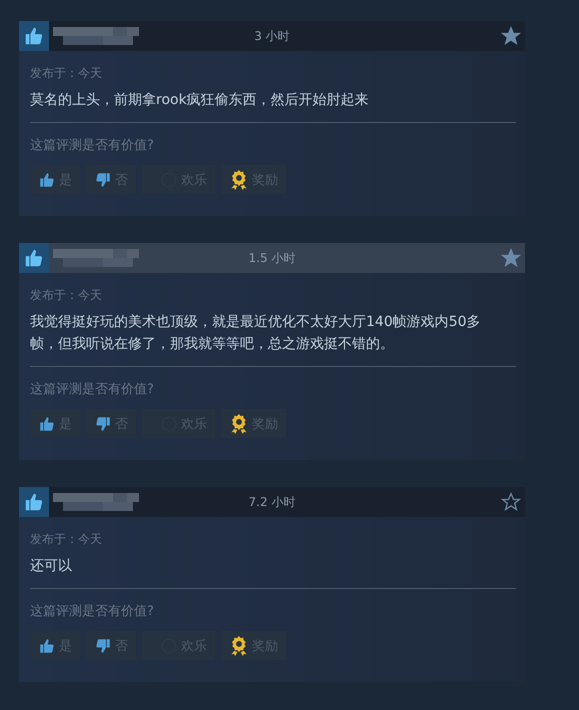  What do you see at coordinates (272, 258) in the screenshot?
I see `playtime: 1.5 小时` at bounding box center [272, 258].